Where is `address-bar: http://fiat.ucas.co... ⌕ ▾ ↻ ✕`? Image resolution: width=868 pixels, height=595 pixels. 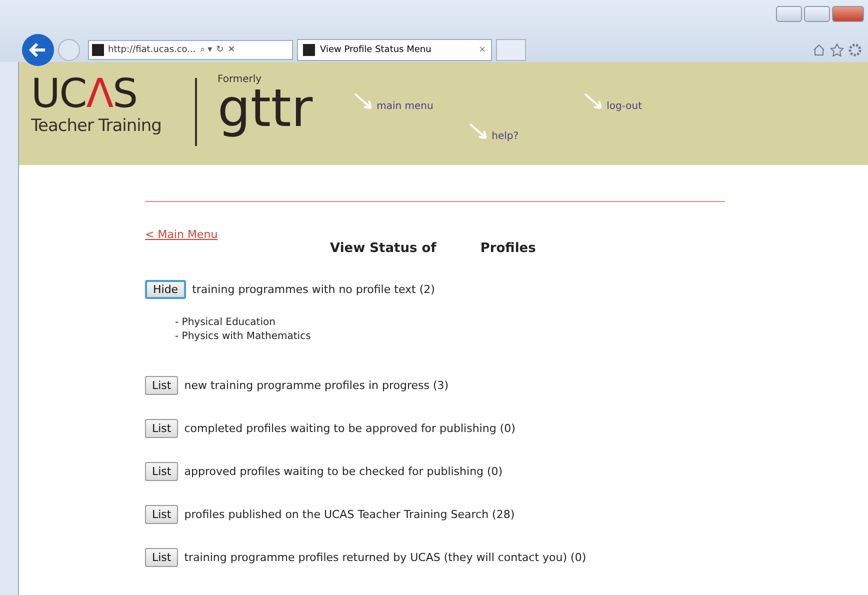
address-bar: http://fiat.ucas.co... ⌕ ▾ ↻ ✕ is located at coordinates (190, 50).